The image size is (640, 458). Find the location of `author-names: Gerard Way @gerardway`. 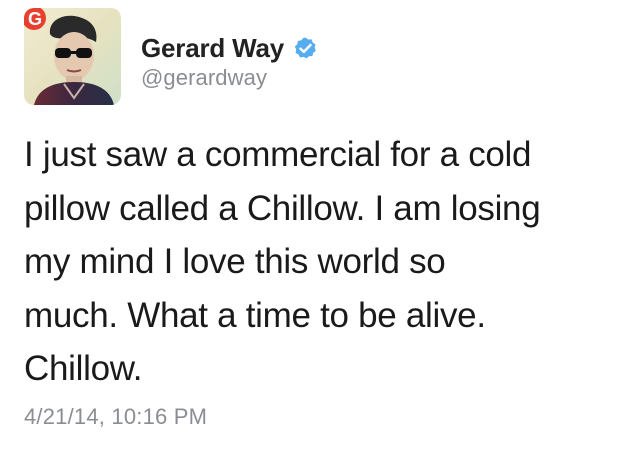

author-names: Gerard Way @gerardway is located at coordinates (229, 49).